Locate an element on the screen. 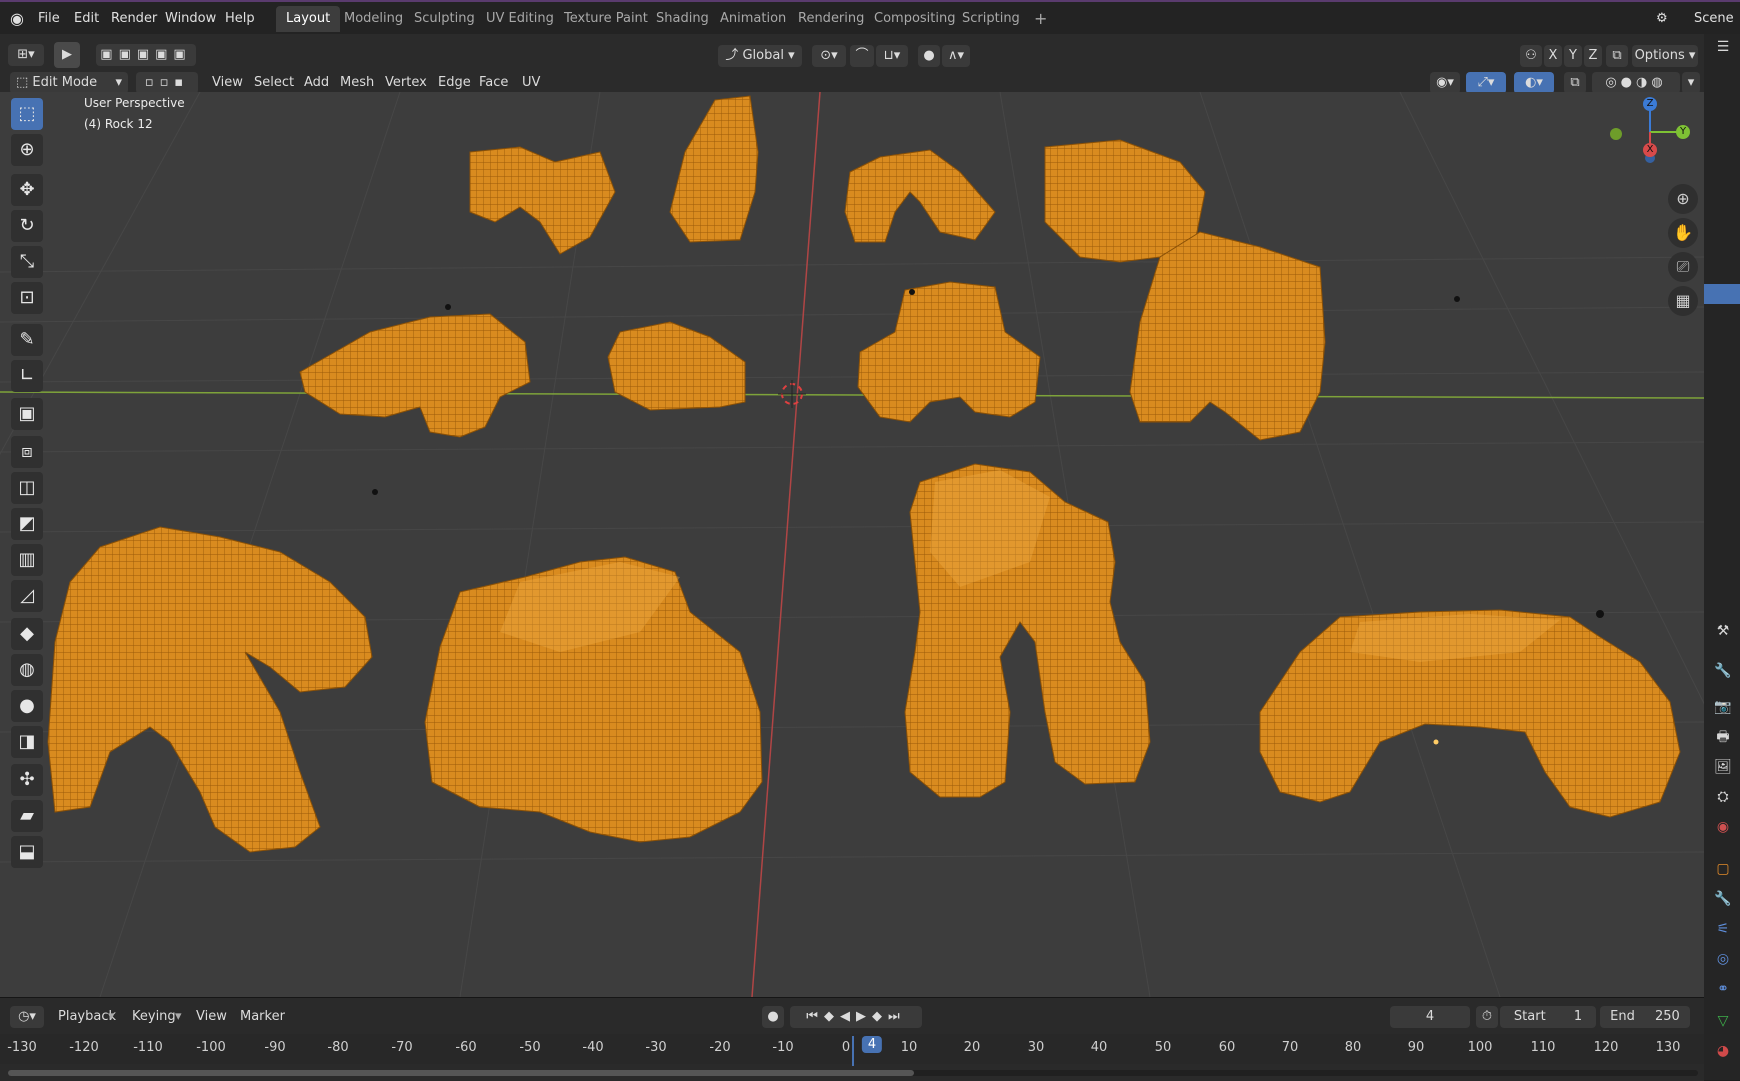  menu-select: Select is located at coordinates (274, 83).